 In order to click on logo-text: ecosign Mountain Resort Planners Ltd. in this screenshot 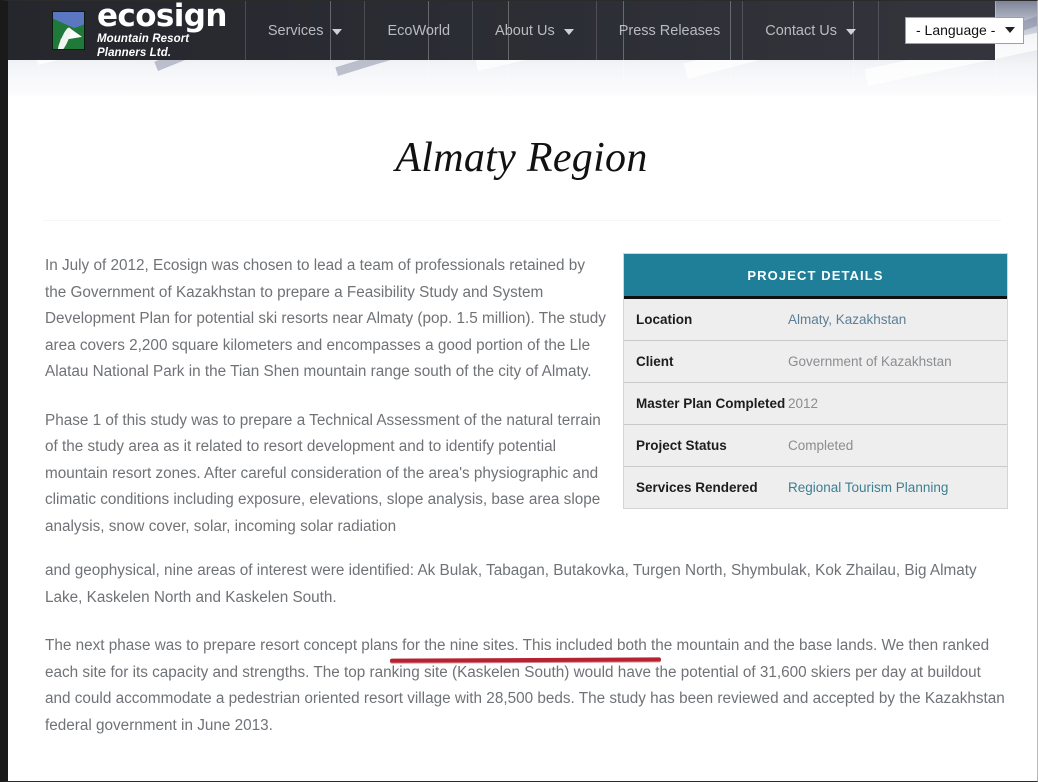, I will do `click(162, 30)`.